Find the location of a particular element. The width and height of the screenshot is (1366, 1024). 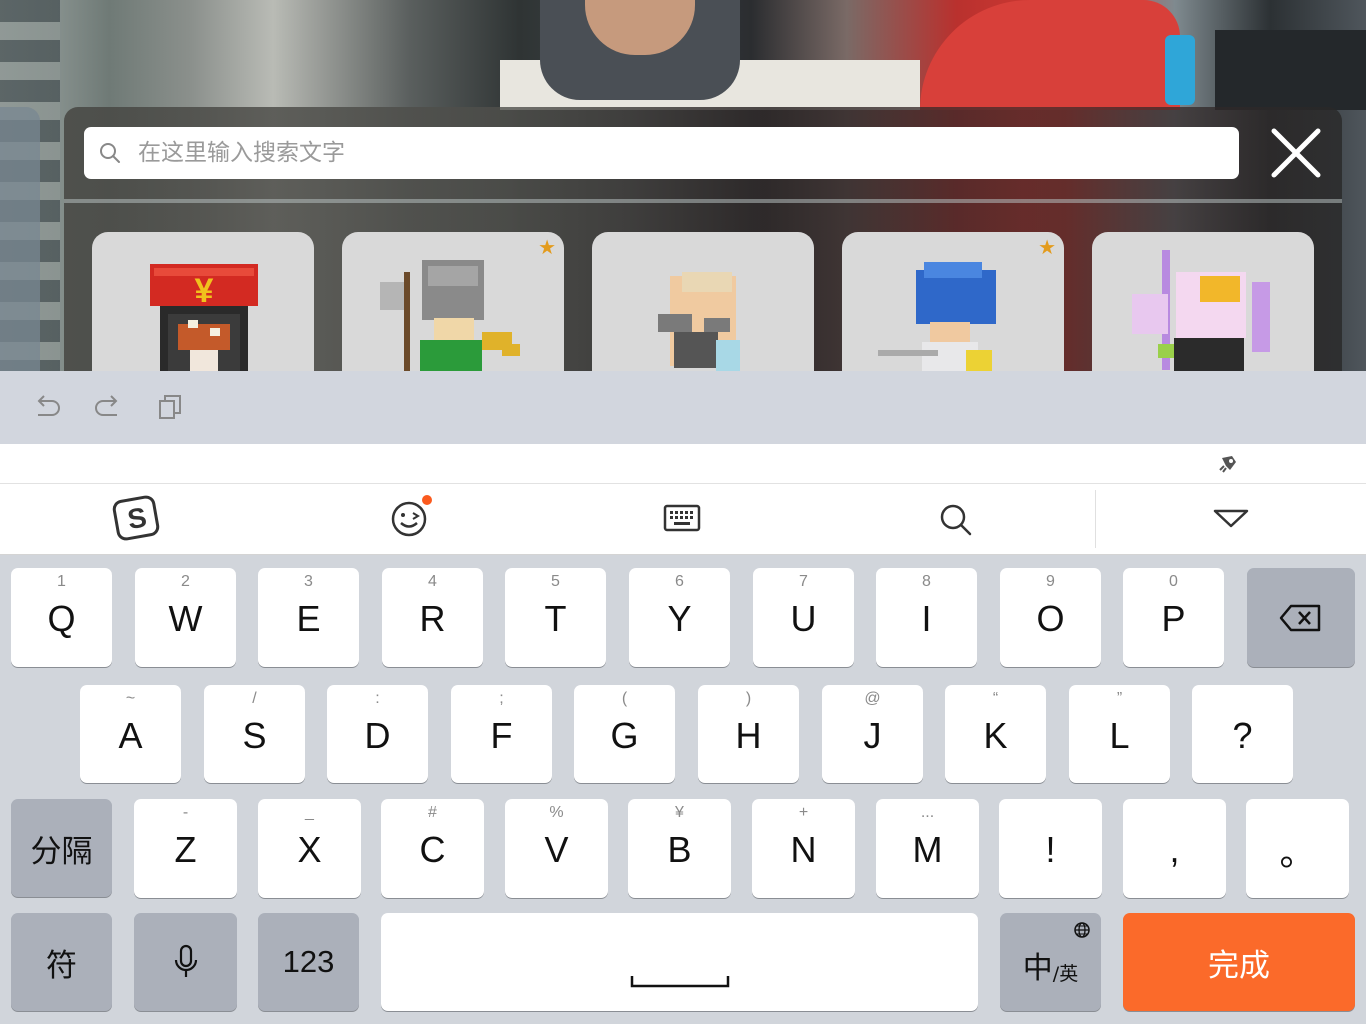

key-secondary-label: 6 is located at coordinates (679, 581).